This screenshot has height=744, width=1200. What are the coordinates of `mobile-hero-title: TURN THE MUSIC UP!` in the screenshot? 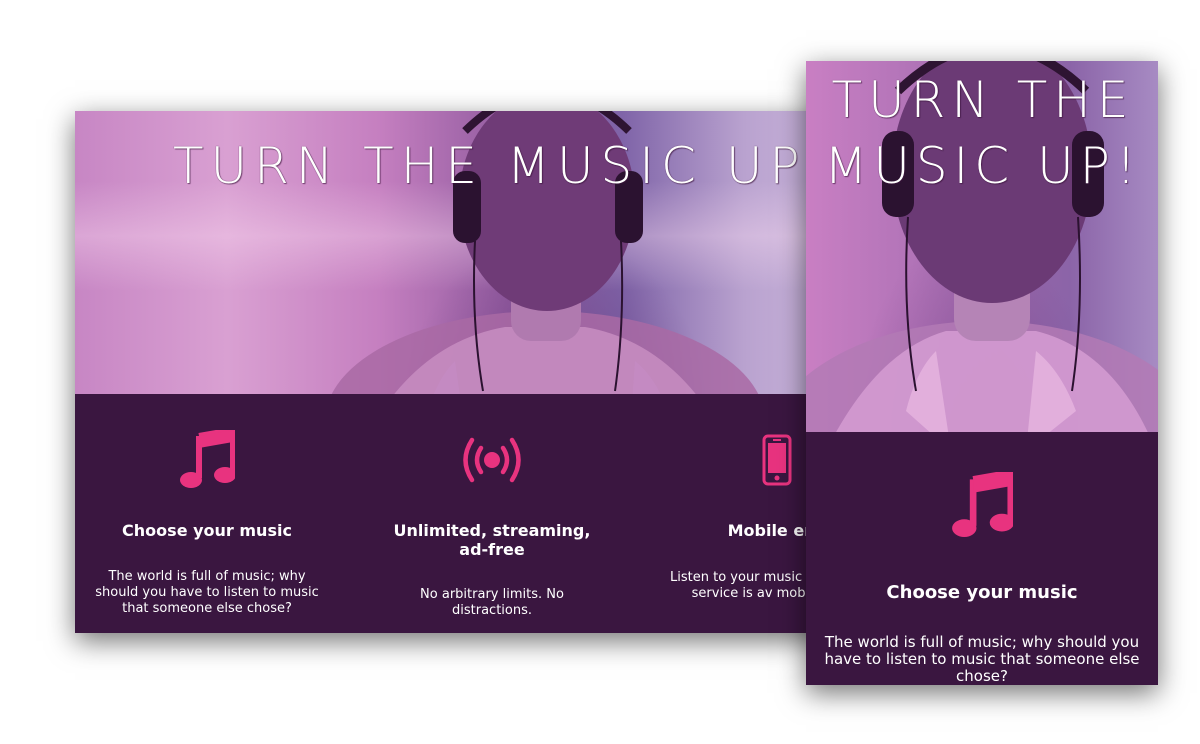 It's located at (983, 133).